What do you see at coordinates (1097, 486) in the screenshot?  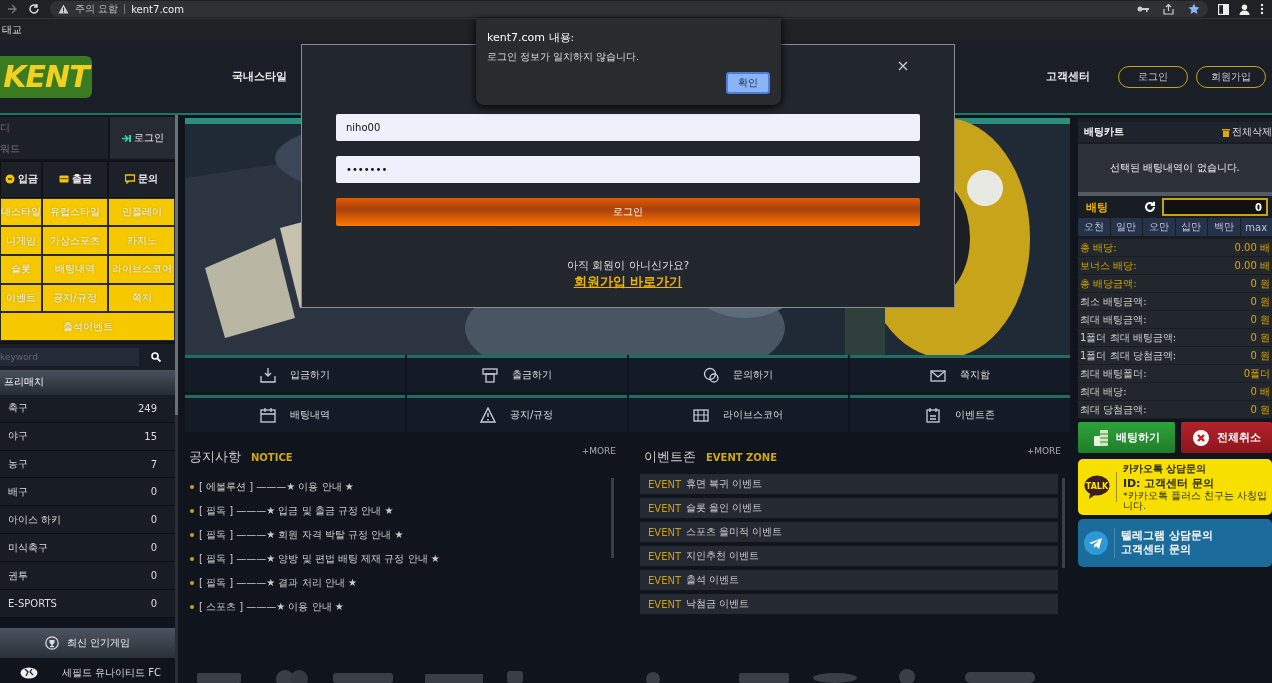 I see `talk-bubble-icon: TALK` at bounding box center [1097, 486].